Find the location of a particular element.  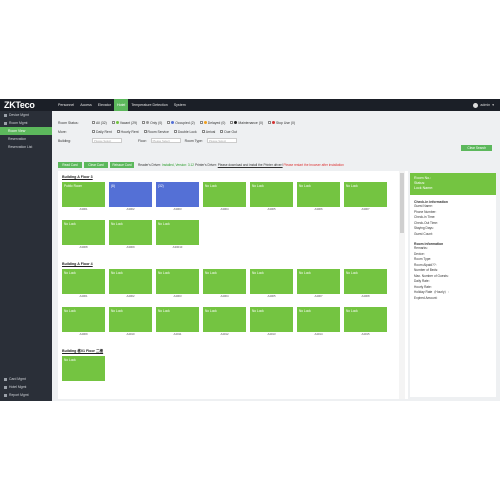

sidebar-item-room-mgmt: Room Mgmt is located at coordinates (26, 123).